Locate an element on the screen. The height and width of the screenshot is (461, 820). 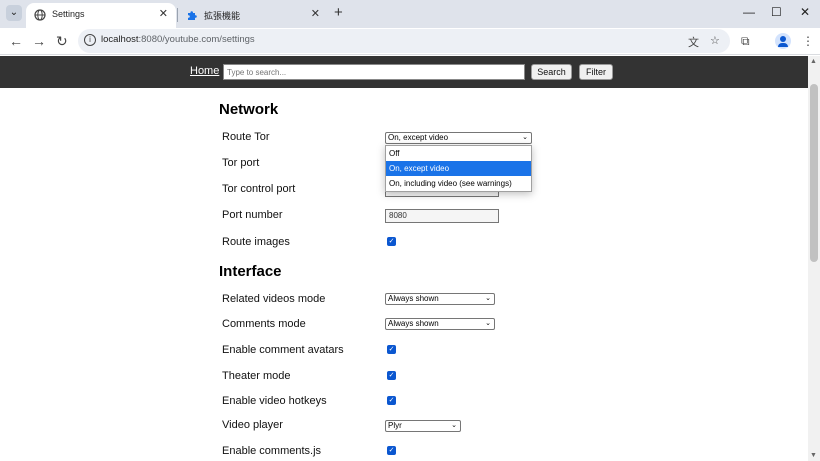
theater-mode-checkbox: ✓ is located at coordinates (391, 375).